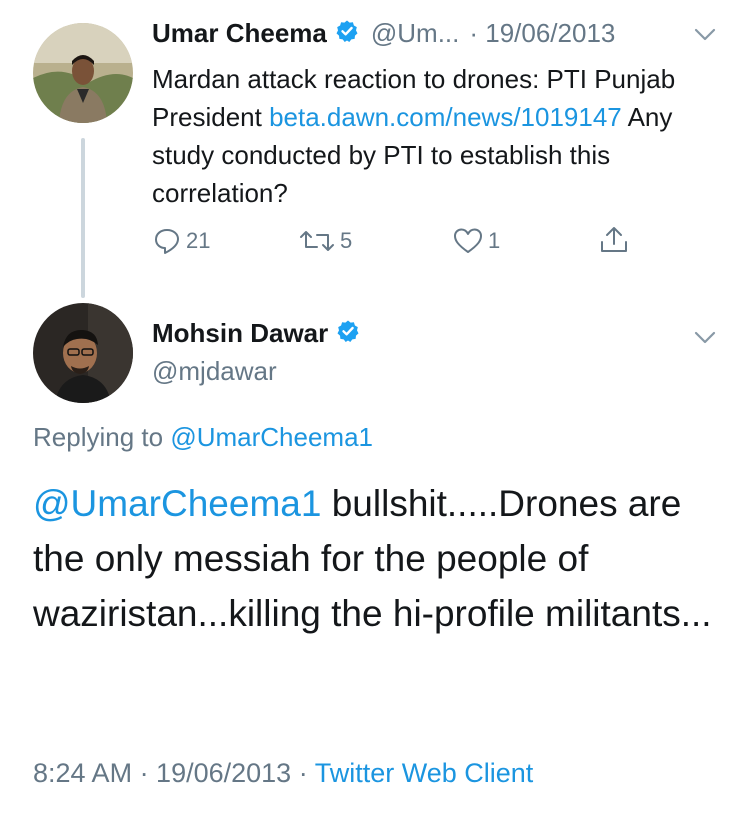 The width and height of the screenshot is (750, 819). Describe the element at coordinates (223, 773) in the screenshot. I see `tweet2-date: · 19/06/2013 ·` at that location.